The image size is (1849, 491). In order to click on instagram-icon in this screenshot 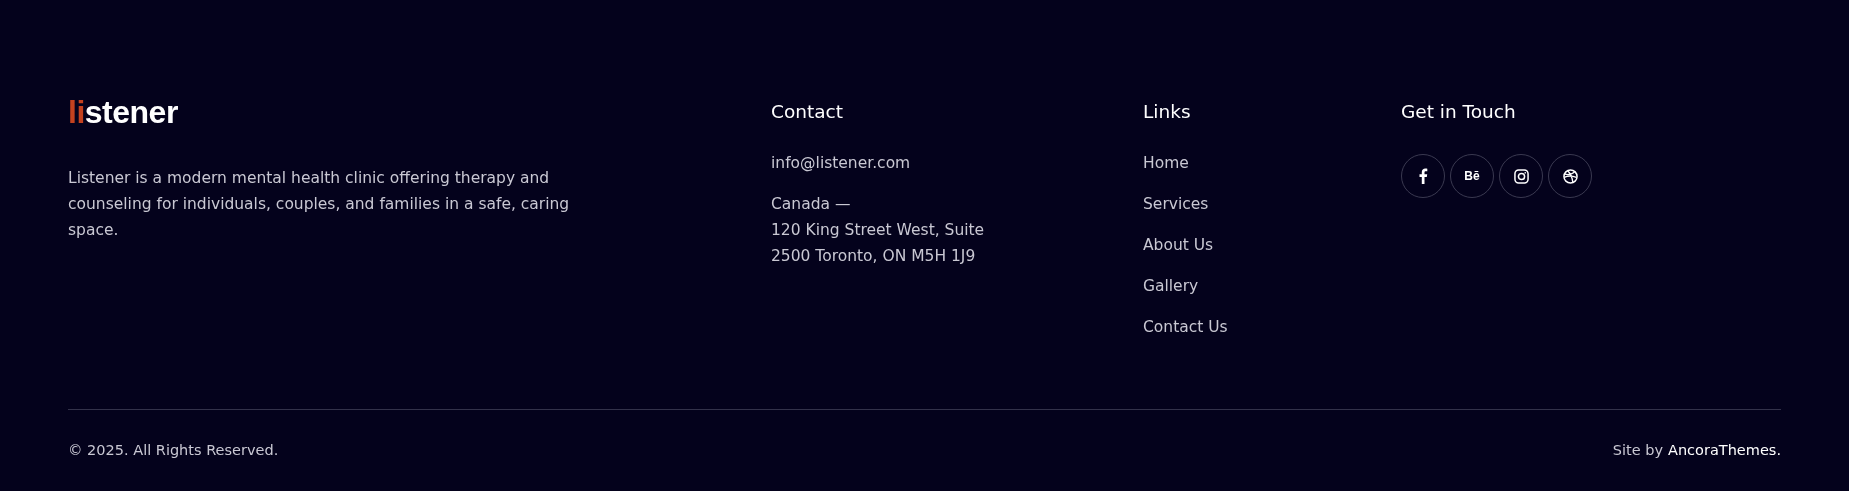, I will do `click(1521, 176)`.